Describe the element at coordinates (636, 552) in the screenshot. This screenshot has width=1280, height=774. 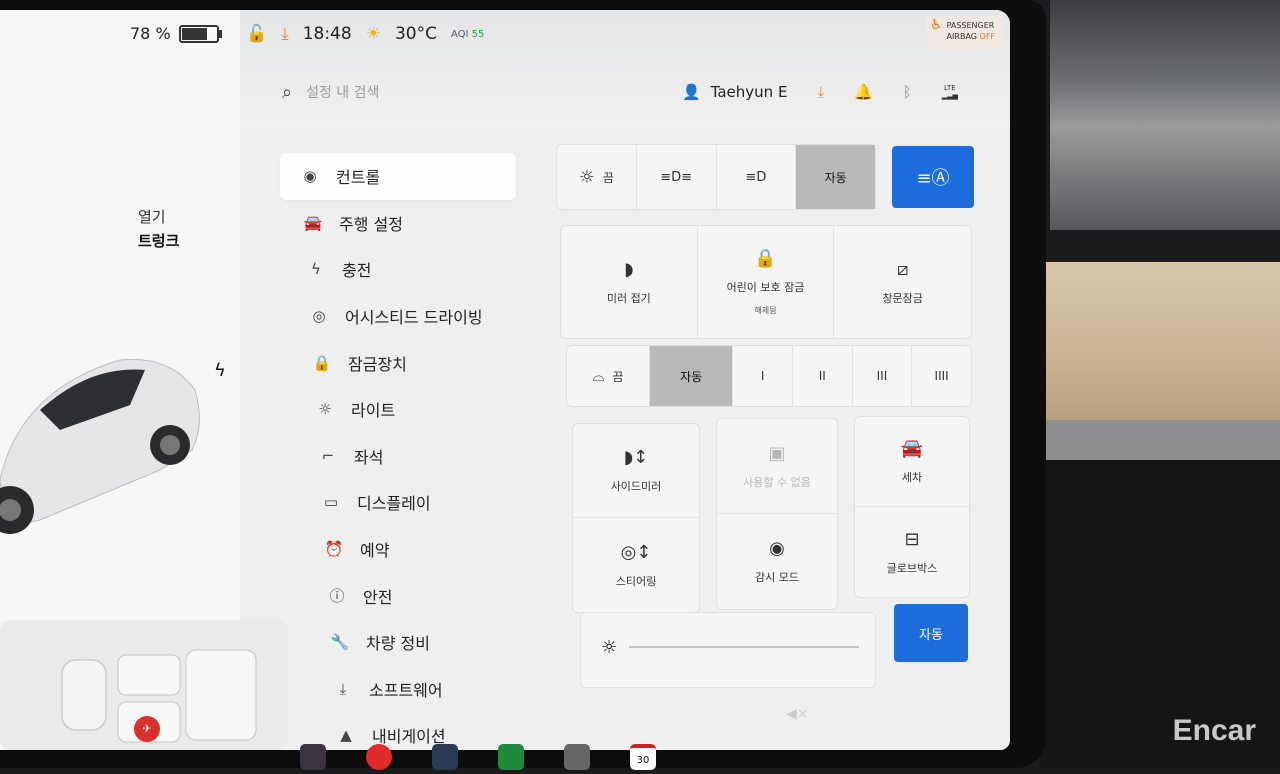
I see `steering-wheel-adjust-icon: ◎↕` at that location.